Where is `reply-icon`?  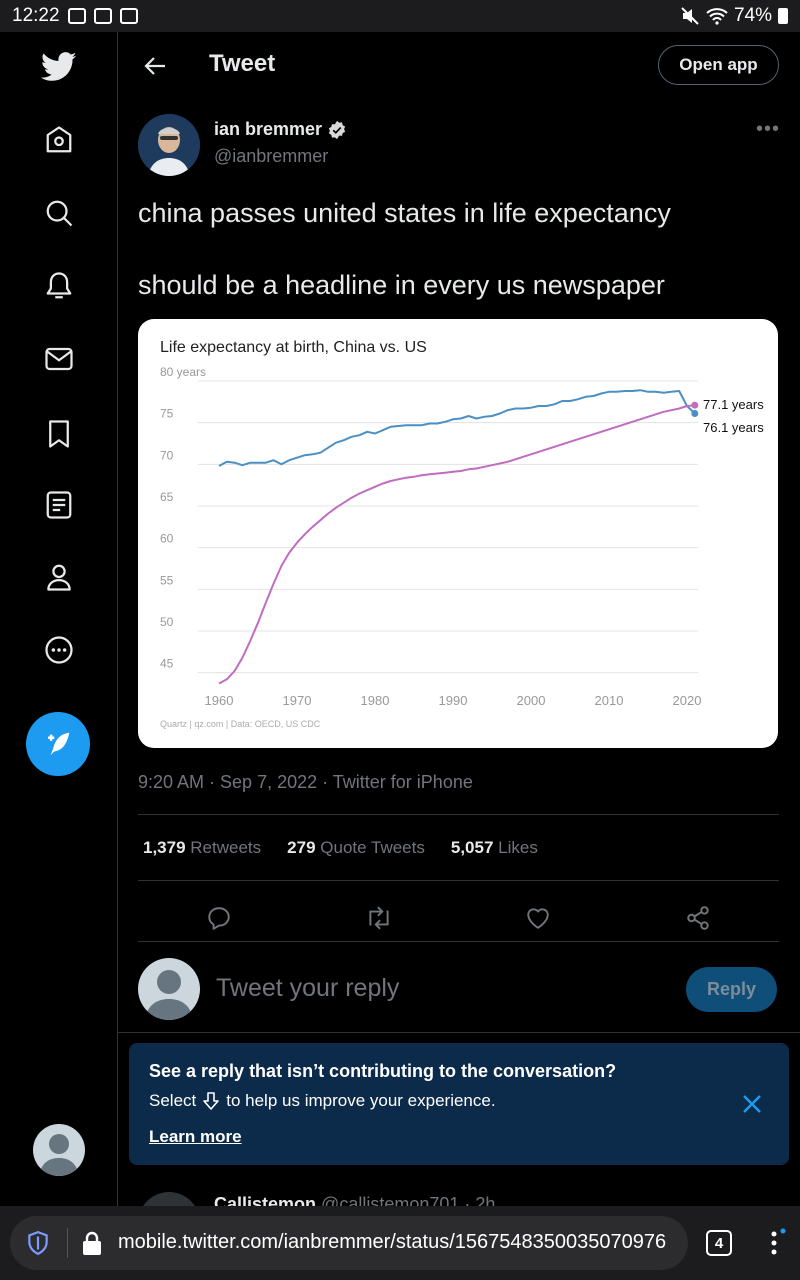 reply-icon is located at coordinates (219, 918).